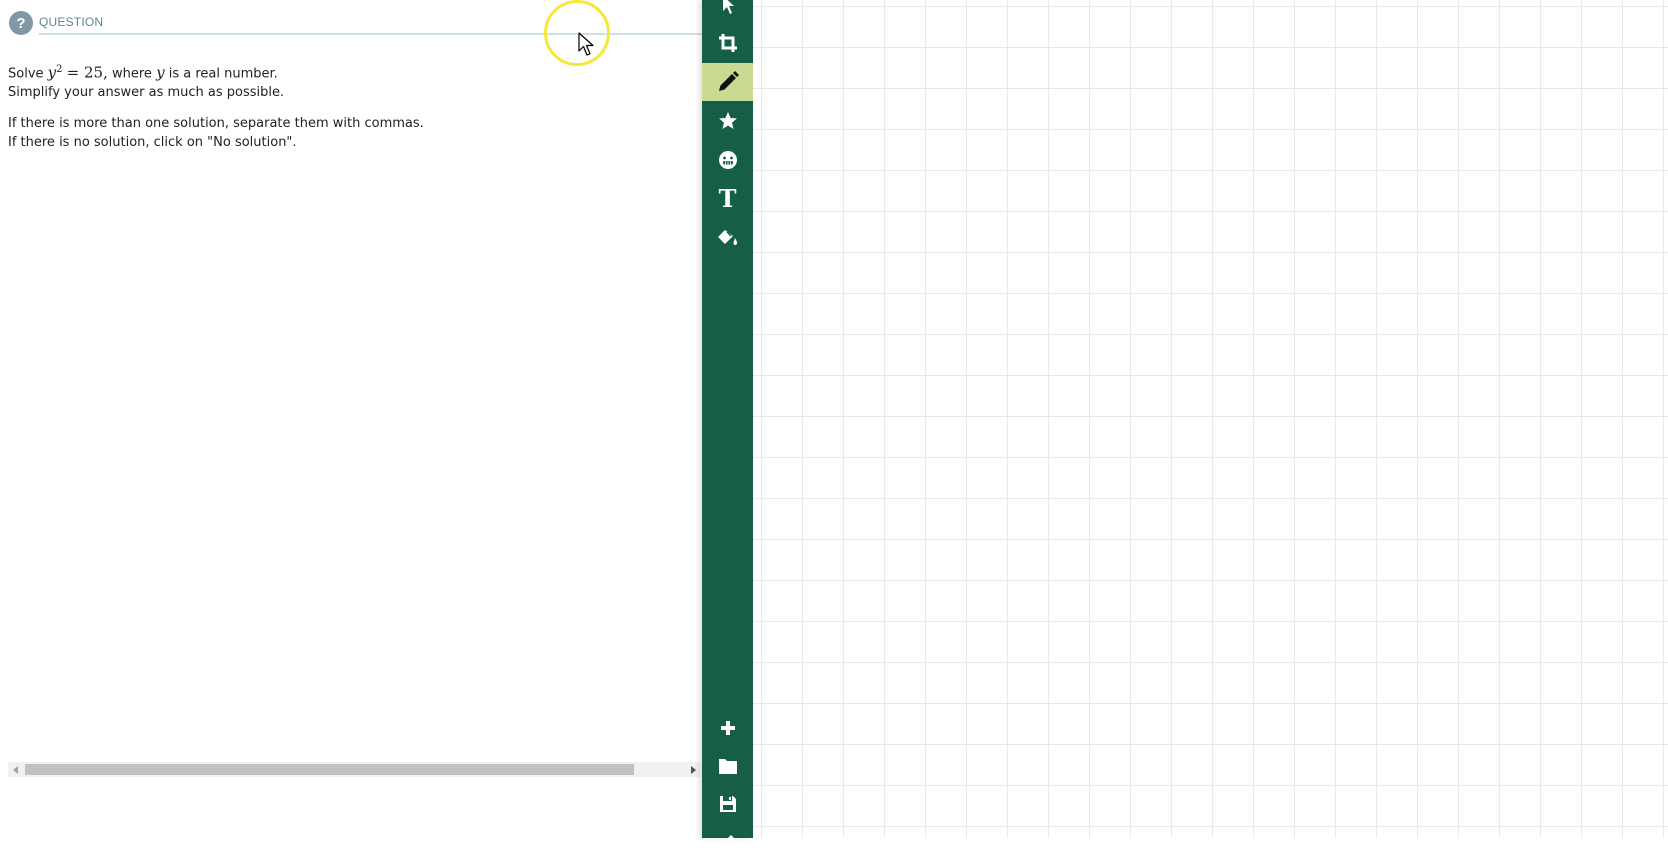  Describe the element at coordinates (160, 72) in the screenshot. I see `math-variable-2: y` at that location.